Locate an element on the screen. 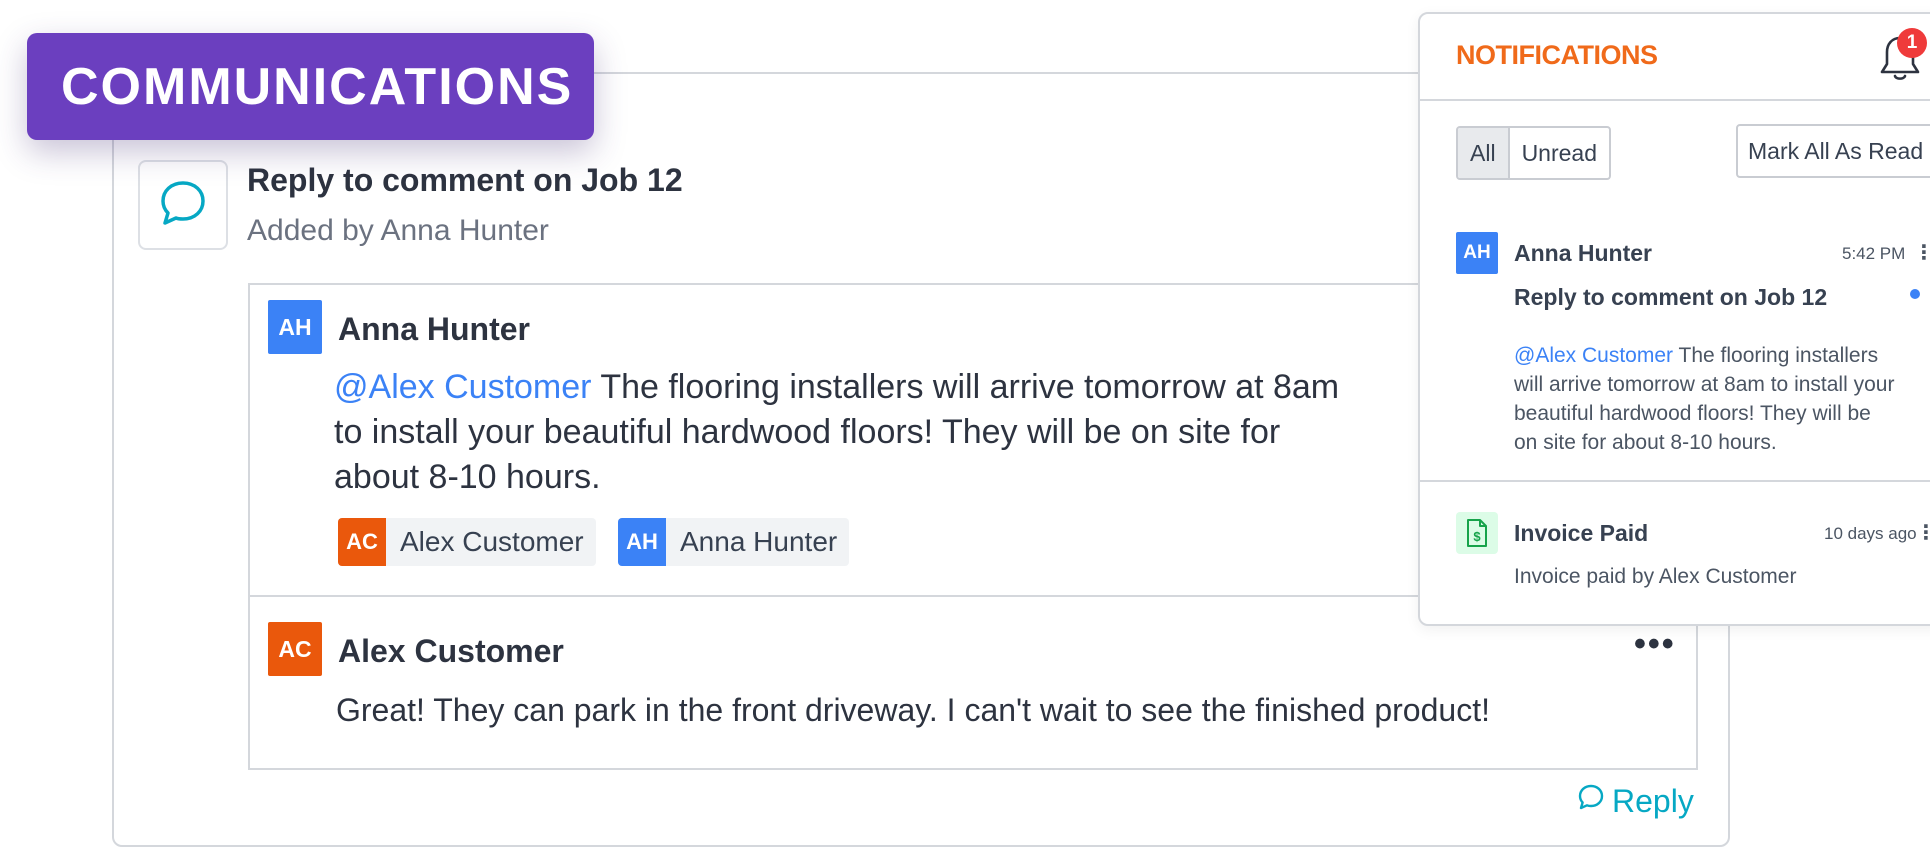 This screenshot has height=855, width=1930. notification-body: Invoice paid by Alex Customer is located at coordinates (1655, 576).